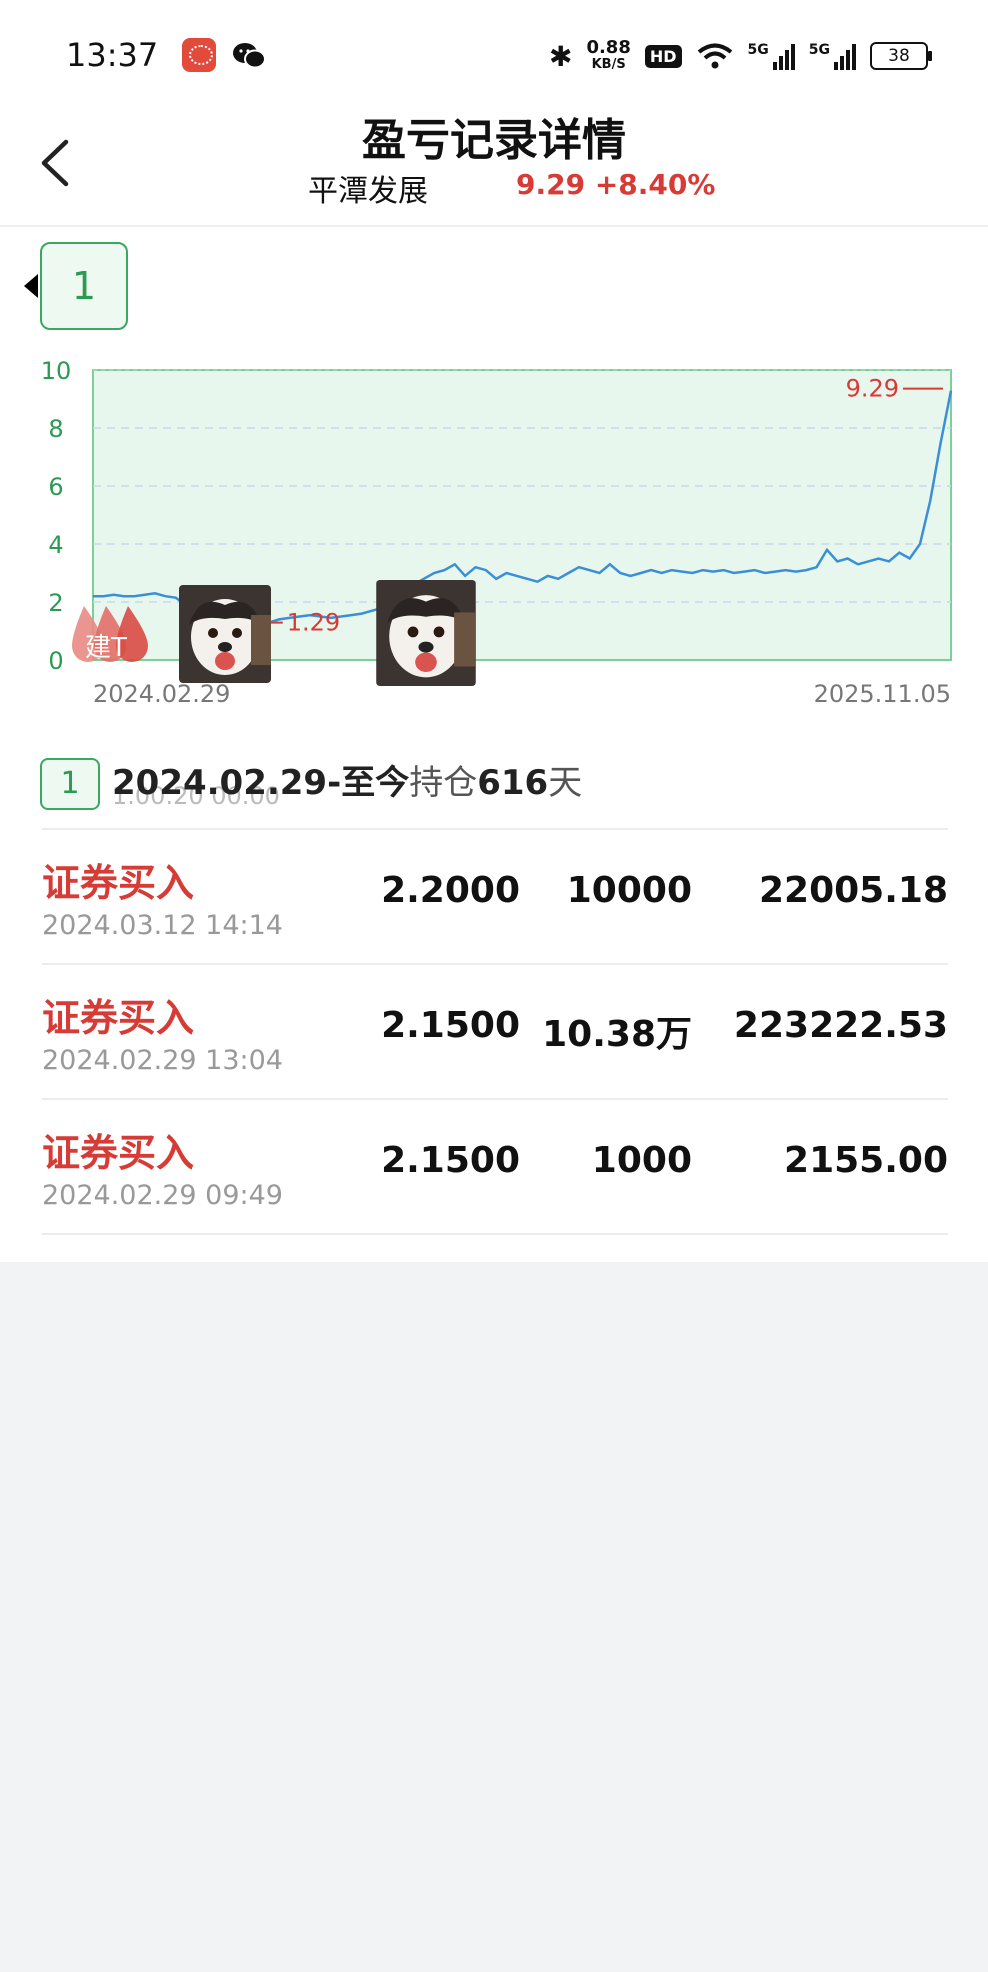  What do you see at coordinates (55, 603) in the screenshot?
I see `y-tick-label: 2` at bounding box center [55, 603].